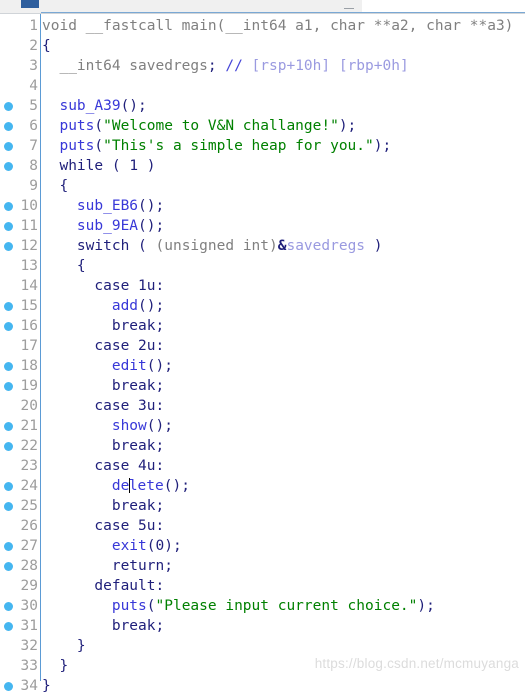  What do you see at coordinates (103, 286) in the screenshot?
I see `code-text: case 1u:` at bounding box center [103, 286].